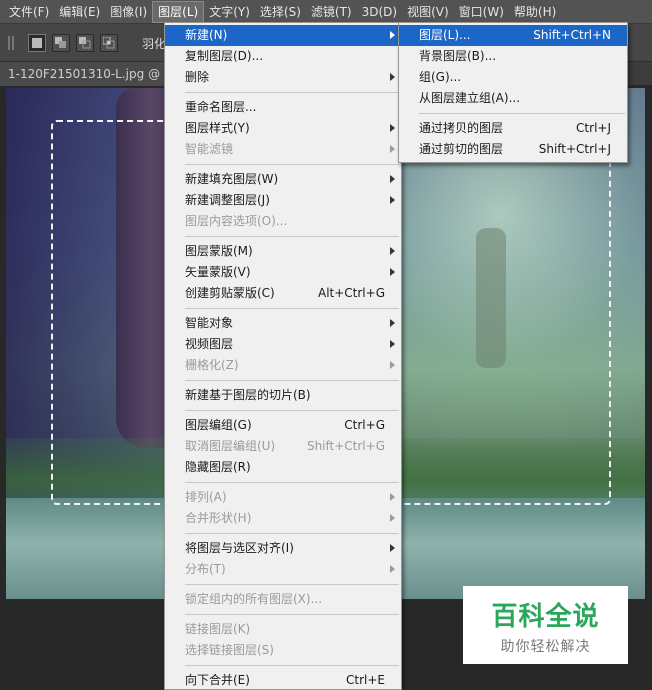 The width and height of the screenshot is (652, 690). I want to click on menu-item: 隐藏图层(R), so click(283, 467).